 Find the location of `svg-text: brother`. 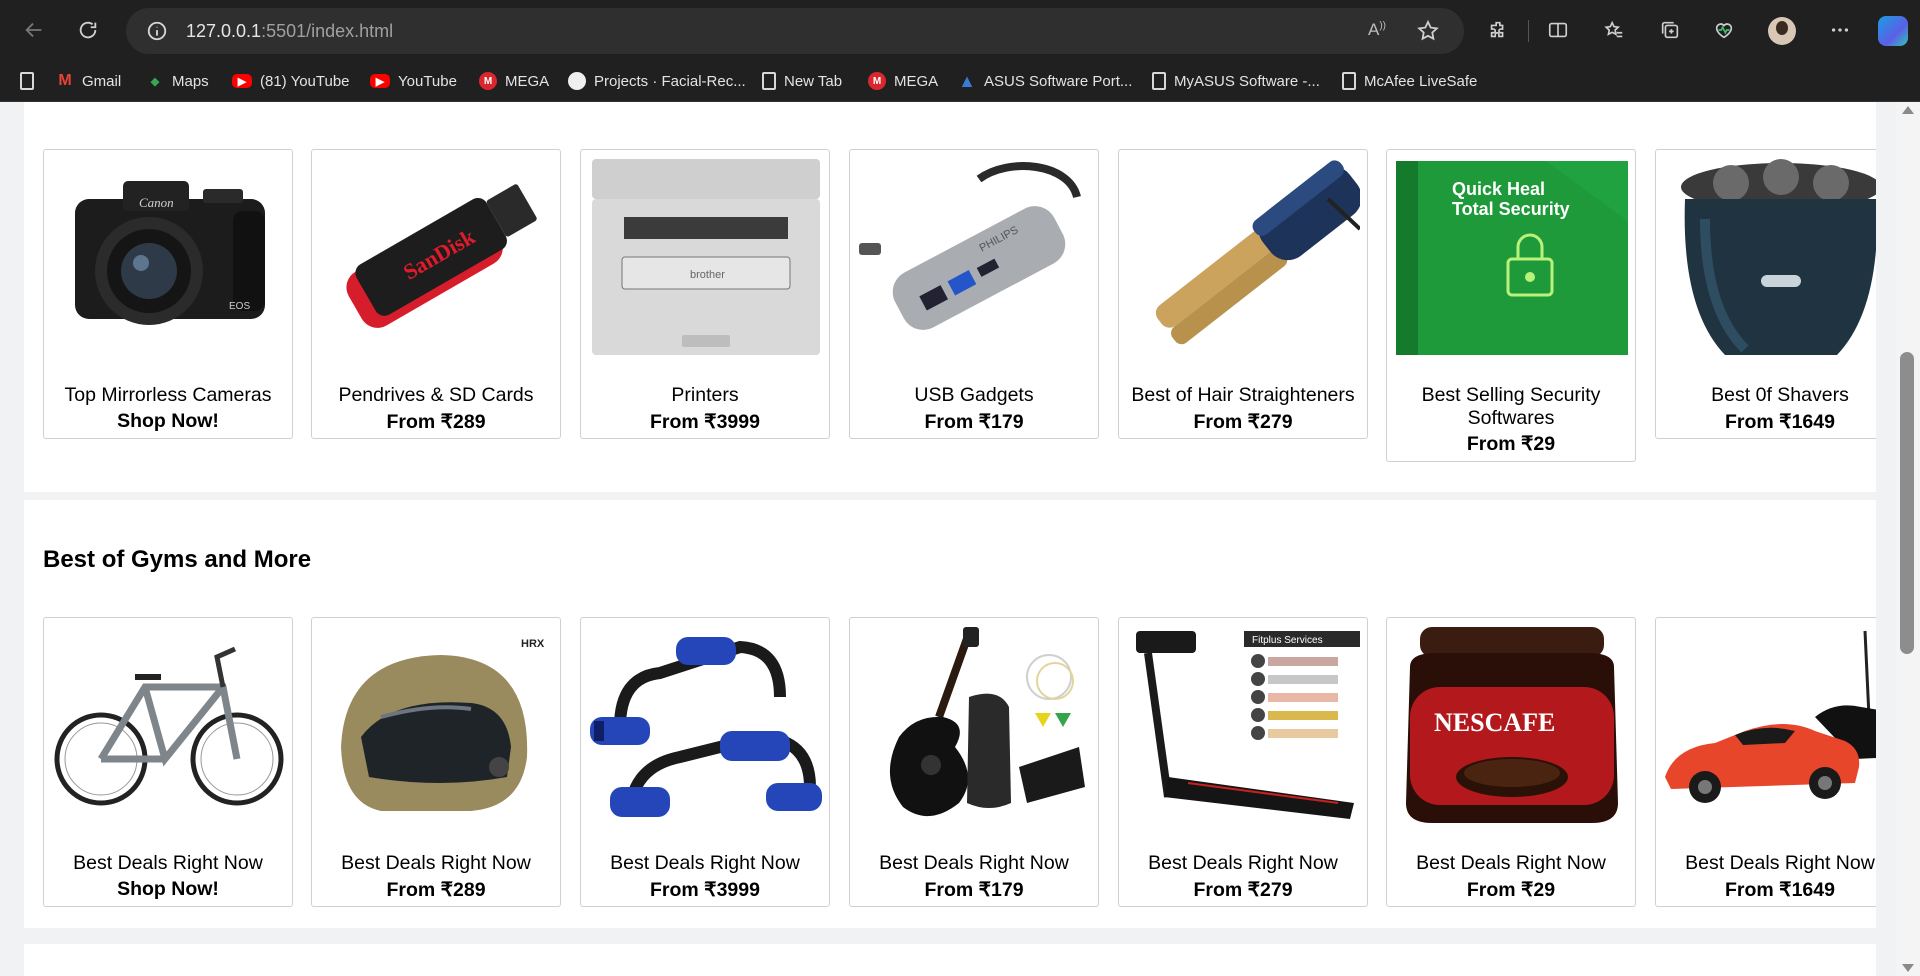

svg-text: brother is located at coordinates (707, 275).